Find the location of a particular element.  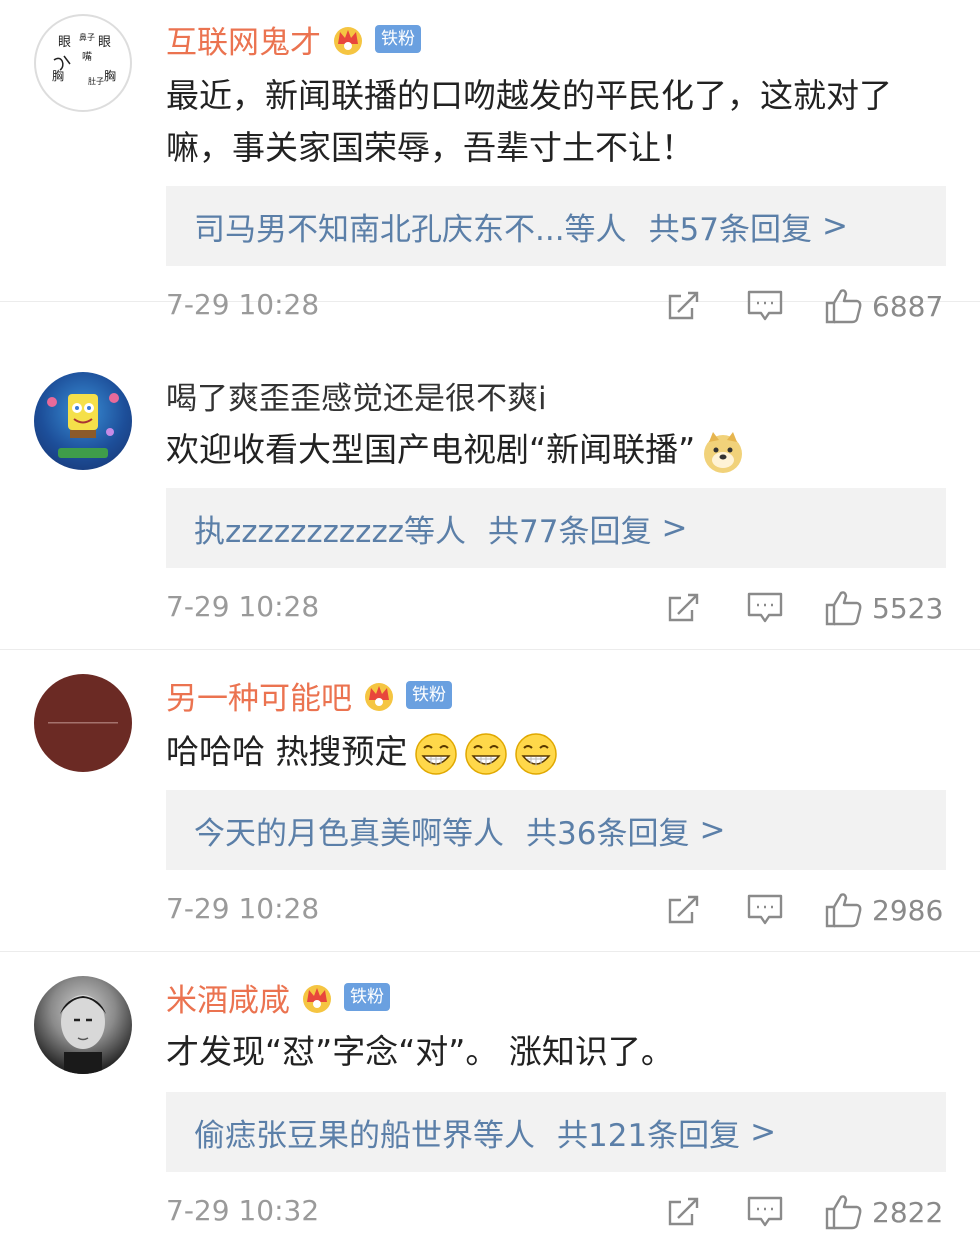

name-line: 另一种可能吧 铁粉 is located at coordinates (309, 695).